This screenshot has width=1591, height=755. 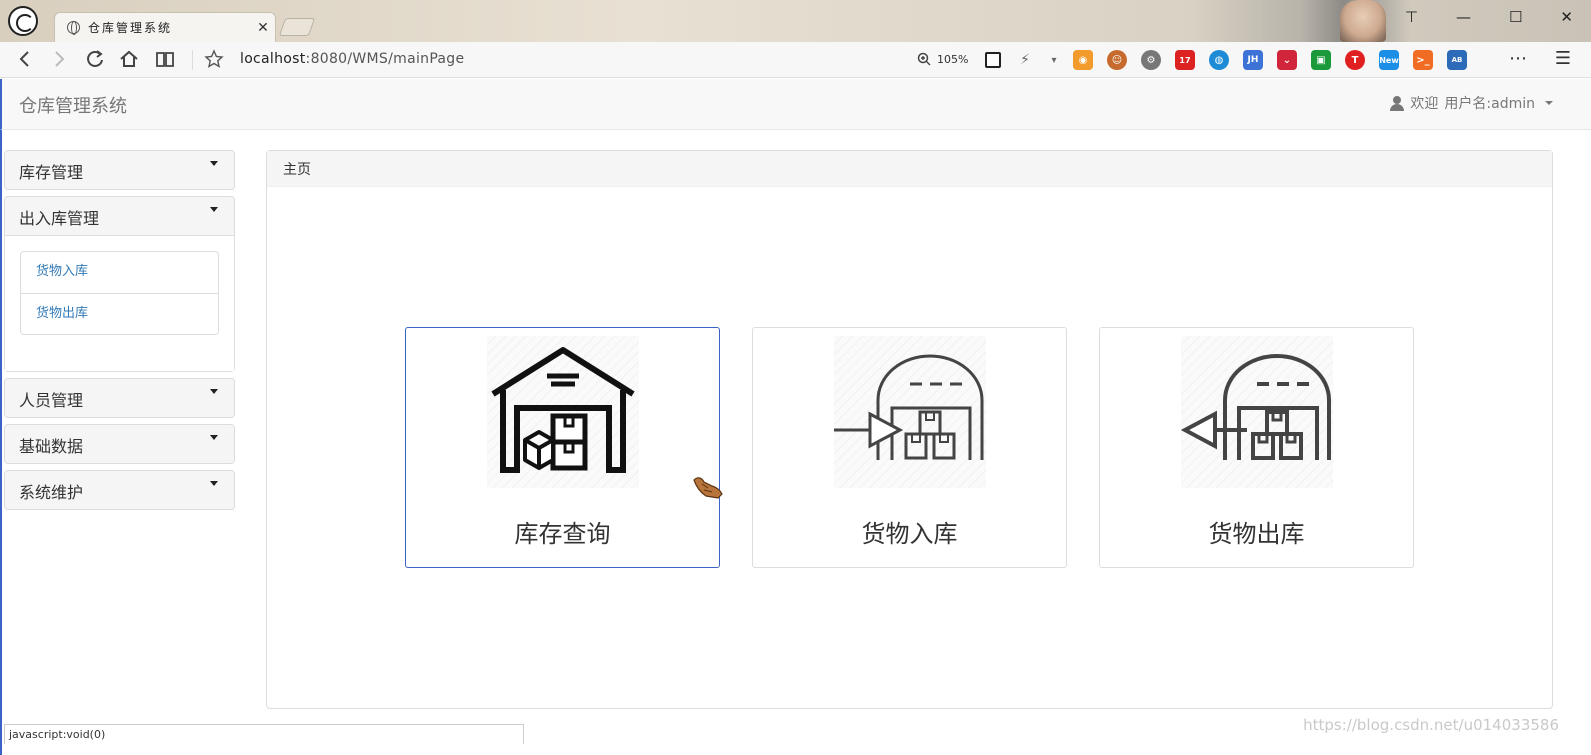 I want to click on t-extension-icon: T, so click(x=1355, y=60).